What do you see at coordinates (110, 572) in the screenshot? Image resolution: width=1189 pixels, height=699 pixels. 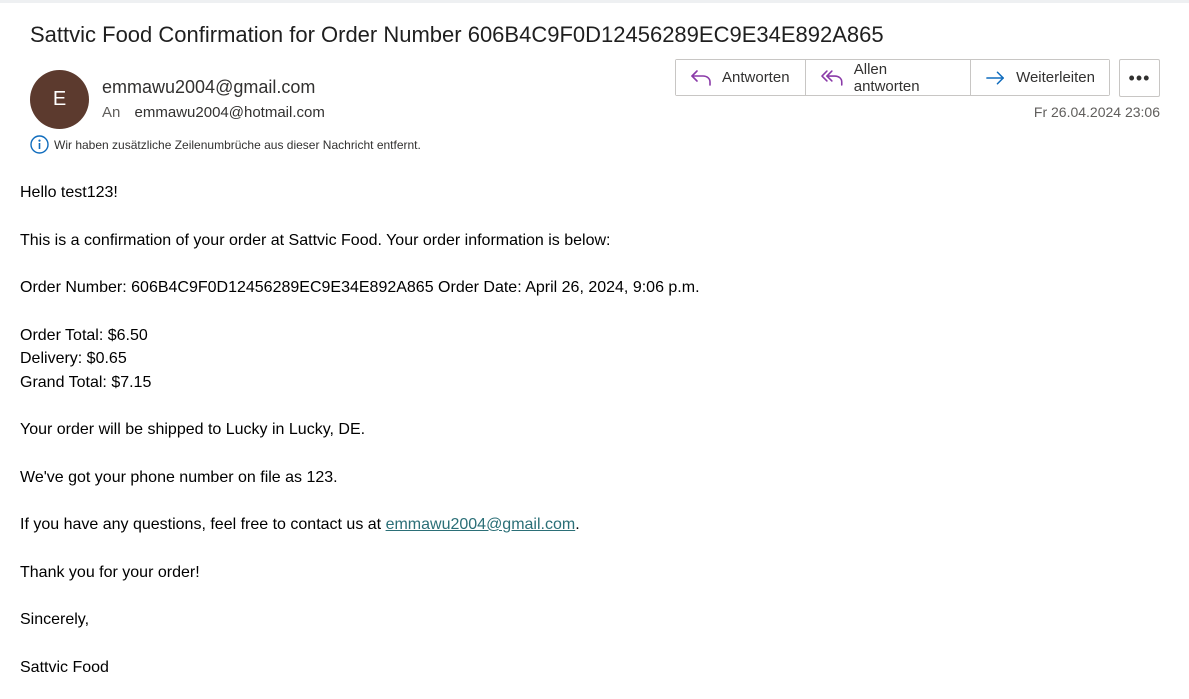 I see `thanks-text: Thank you for your order!` at bounding box center [110, 572].